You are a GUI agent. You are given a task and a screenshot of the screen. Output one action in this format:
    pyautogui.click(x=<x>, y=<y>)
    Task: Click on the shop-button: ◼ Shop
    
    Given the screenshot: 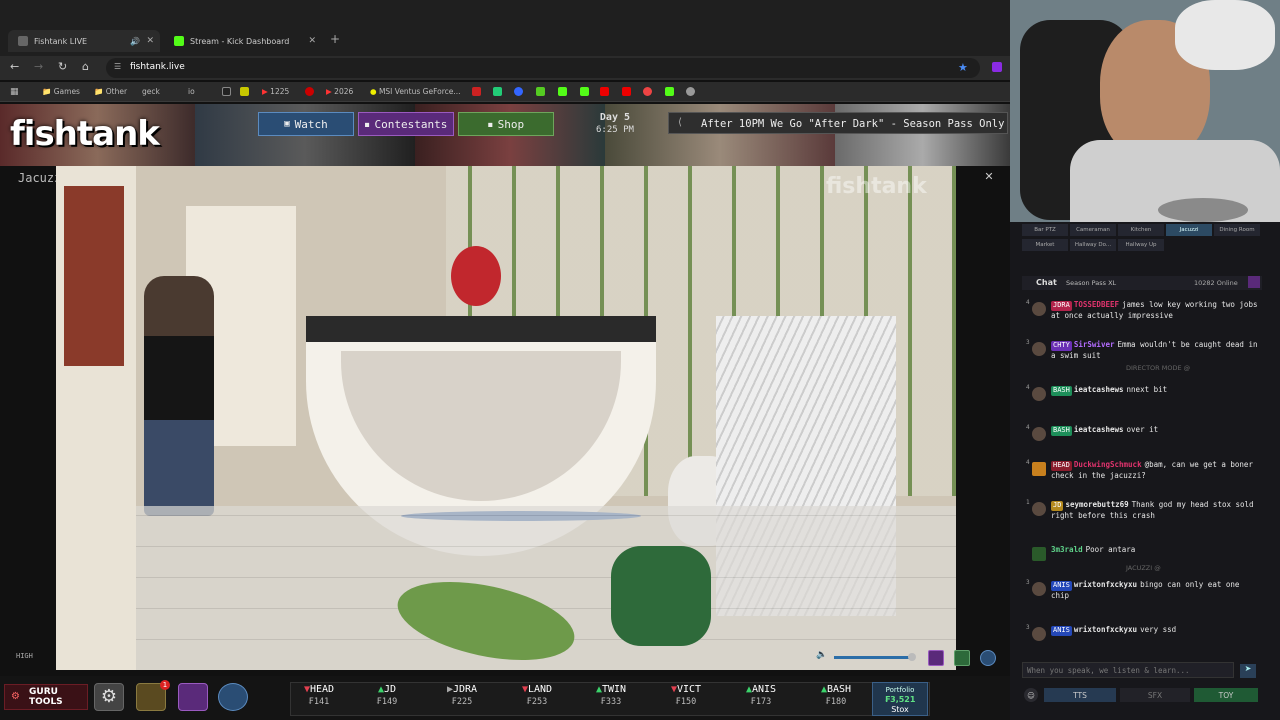 What is the action you would take?
    pyautogui.click(x=506, y=124)
    